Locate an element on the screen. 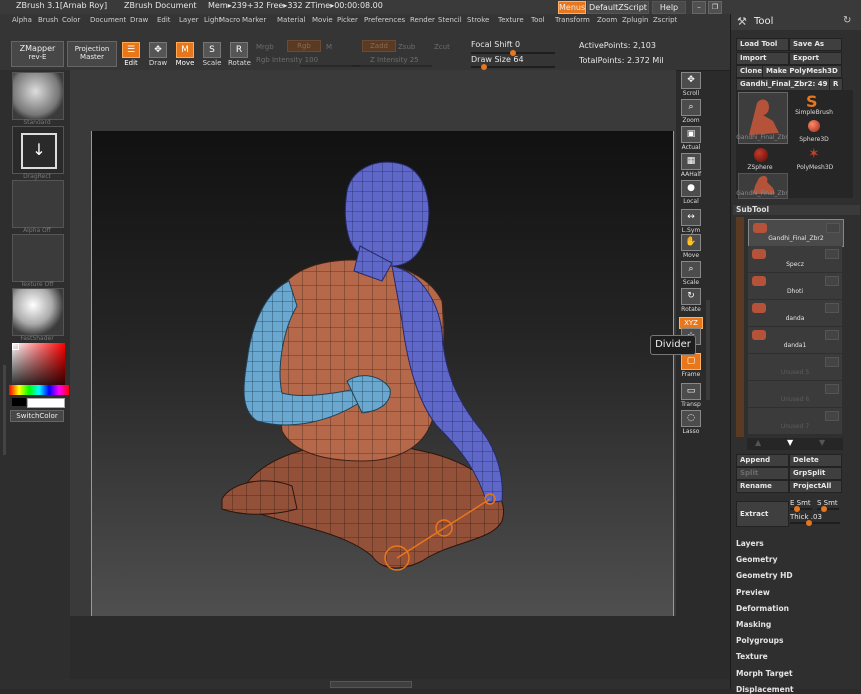  s-smt-knob is located at coordinates (824, 509).